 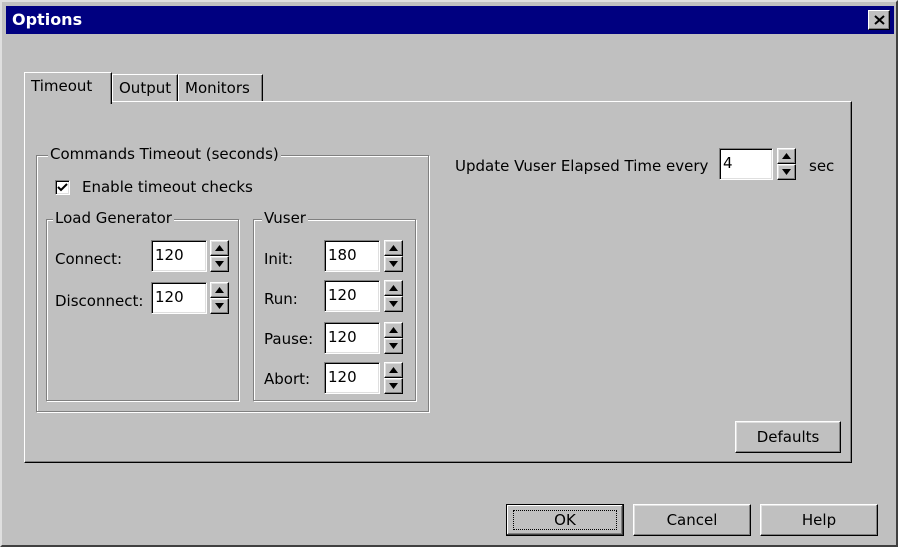 I want to click on pause-value: 120, so click(x=342, y=337).